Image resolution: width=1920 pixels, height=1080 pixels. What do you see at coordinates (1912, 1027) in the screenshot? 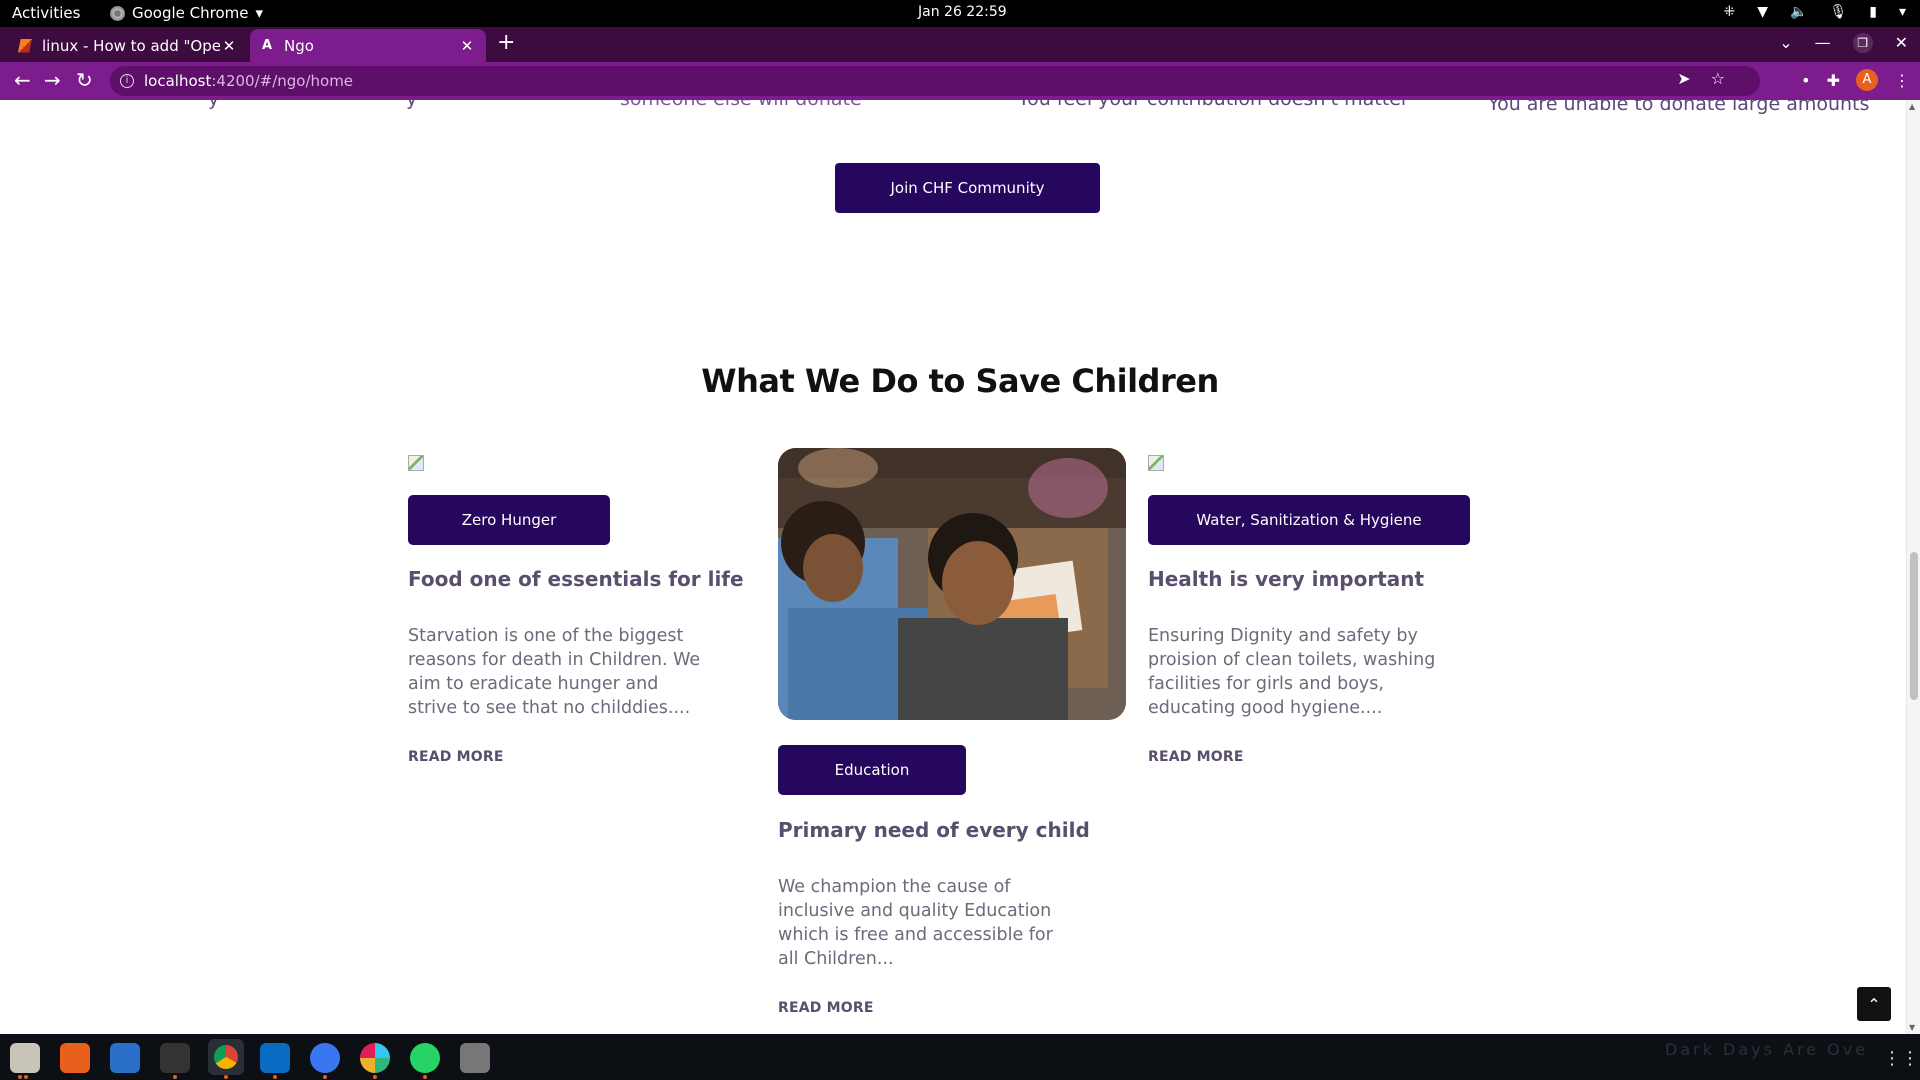
I see `scroll-down-arrow-icon: ▼` at bounding box center [1912, 1027].